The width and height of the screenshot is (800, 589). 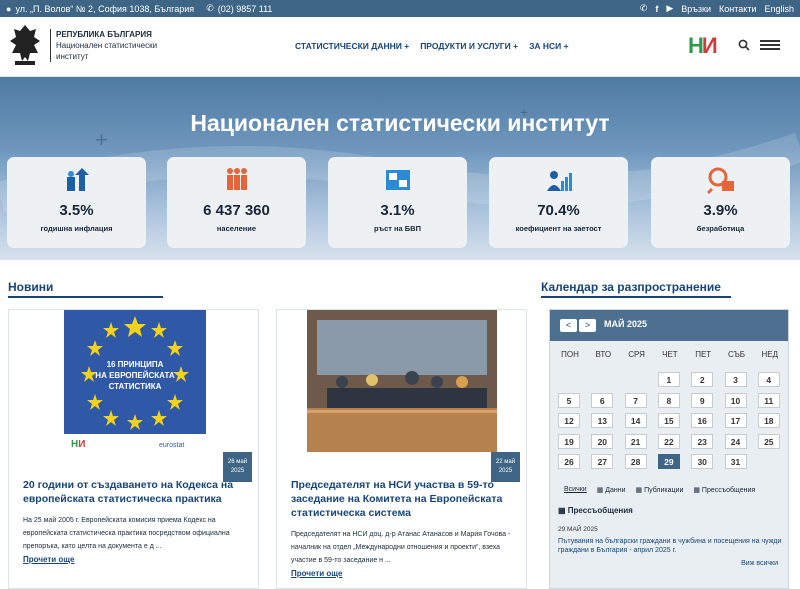 I want to click on calendar-day: 18, so click(x=768, y=420).